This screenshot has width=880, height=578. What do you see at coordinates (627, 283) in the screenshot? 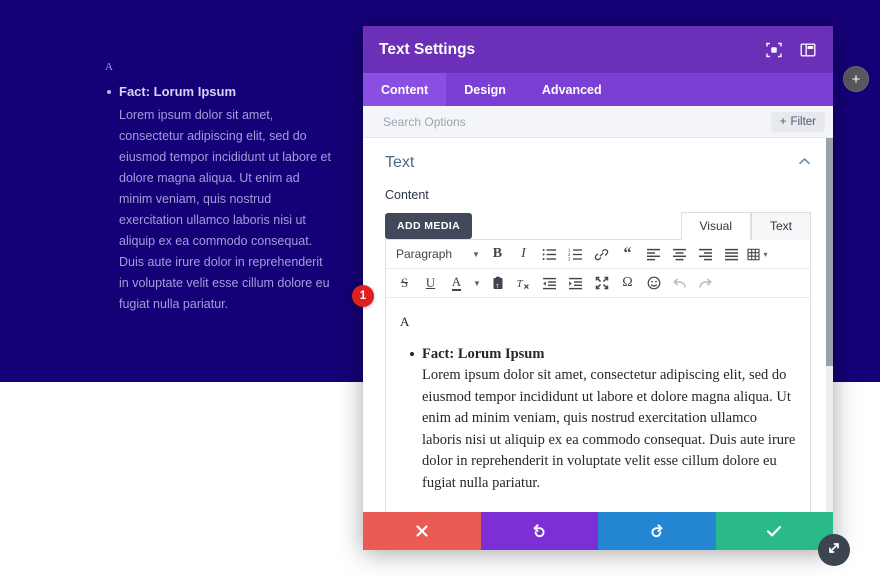
I see `special-character-icon: Ω` at bounding box center [627, 283].